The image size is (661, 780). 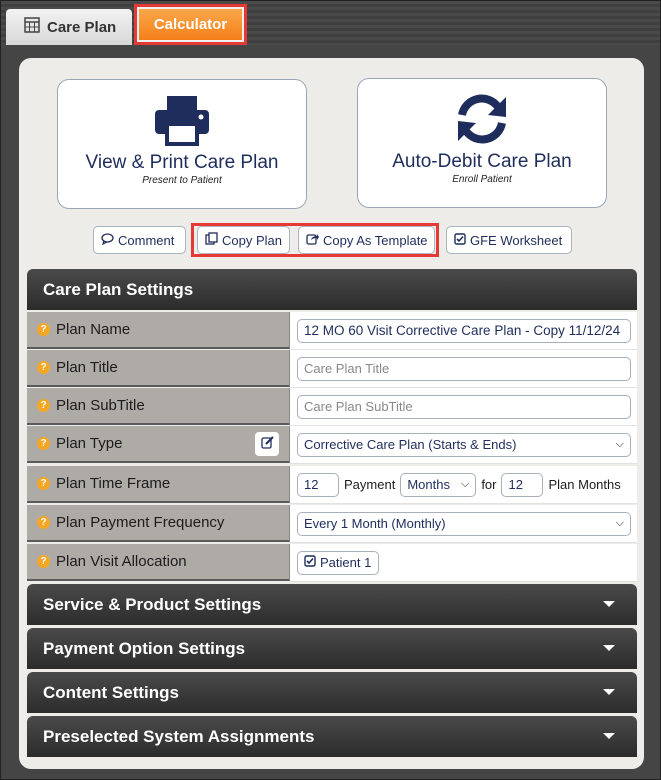 What do you see at coordinates (121, 561) in the screenshot?
I see `visit-alloc-label: Plan Visit Allocation` at bounding box center [121, 561].